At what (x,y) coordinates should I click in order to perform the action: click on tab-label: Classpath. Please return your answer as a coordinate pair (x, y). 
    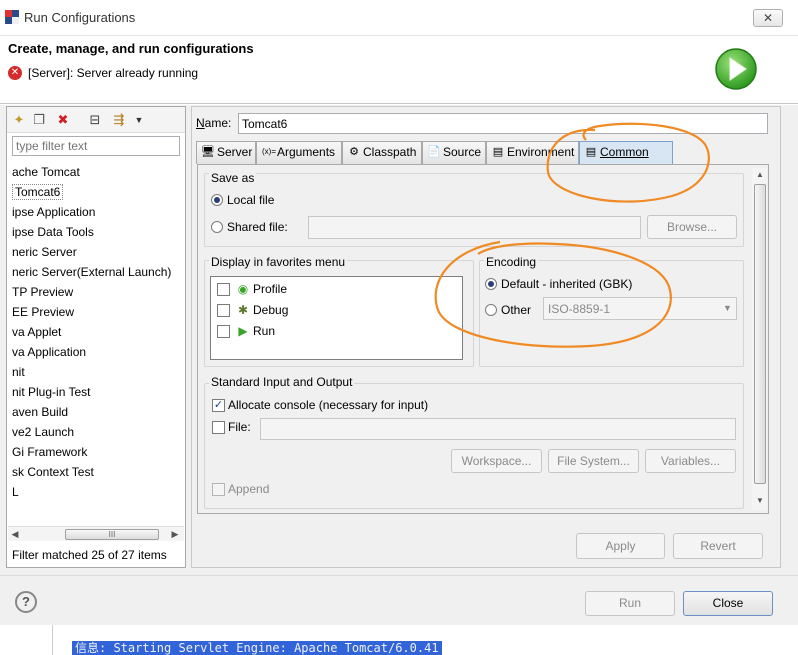
    Looking at the image, I should click on (390, 152).